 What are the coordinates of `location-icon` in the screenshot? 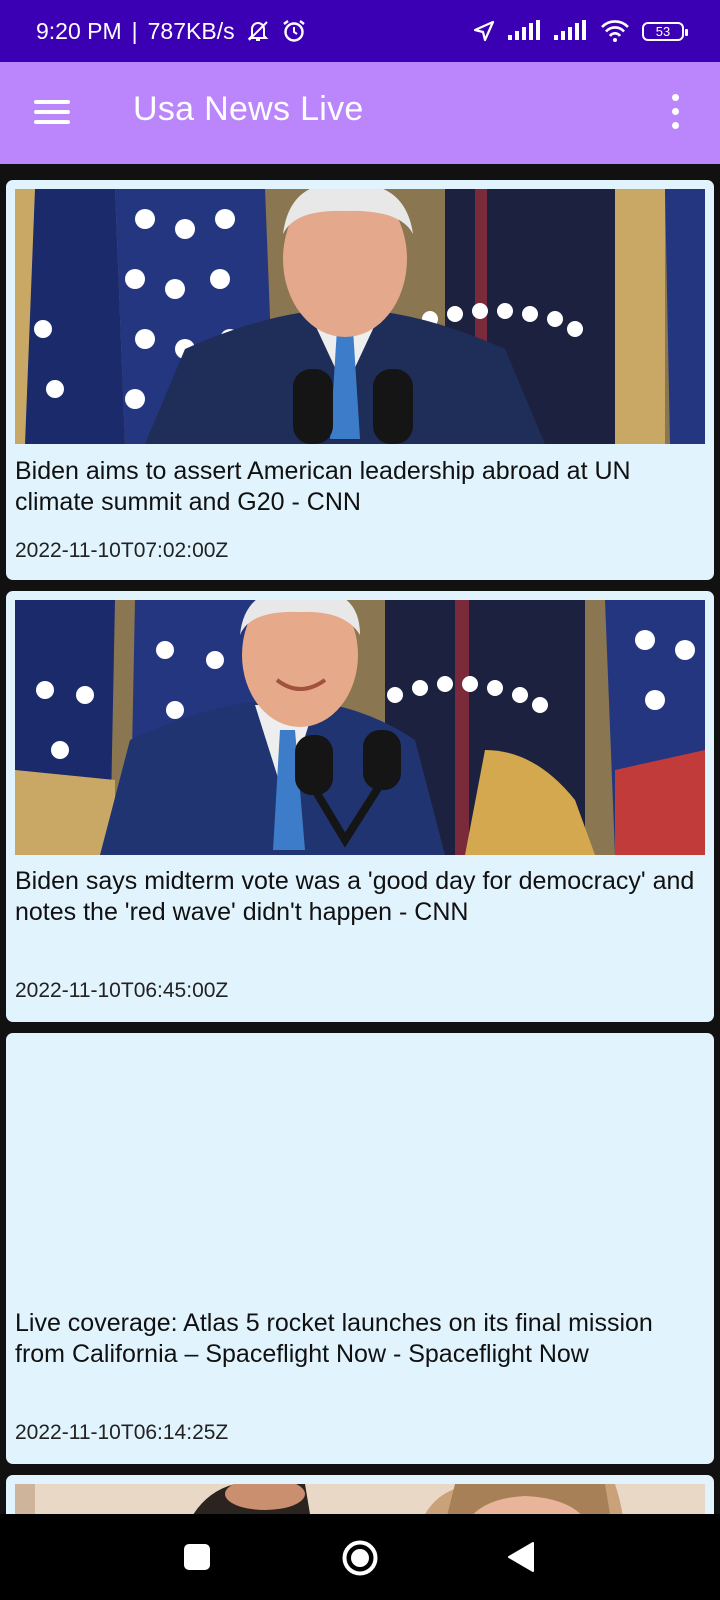 It's located at (484, 31).